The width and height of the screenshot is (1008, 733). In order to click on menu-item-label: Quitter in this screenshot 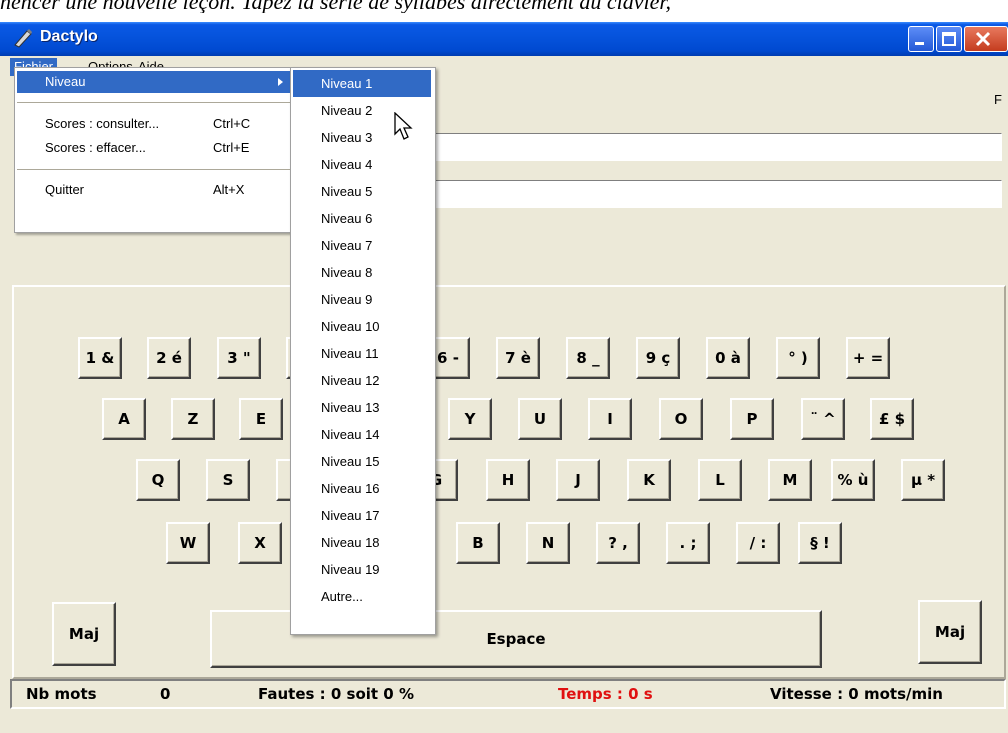, I will do `click(65, 189)`.